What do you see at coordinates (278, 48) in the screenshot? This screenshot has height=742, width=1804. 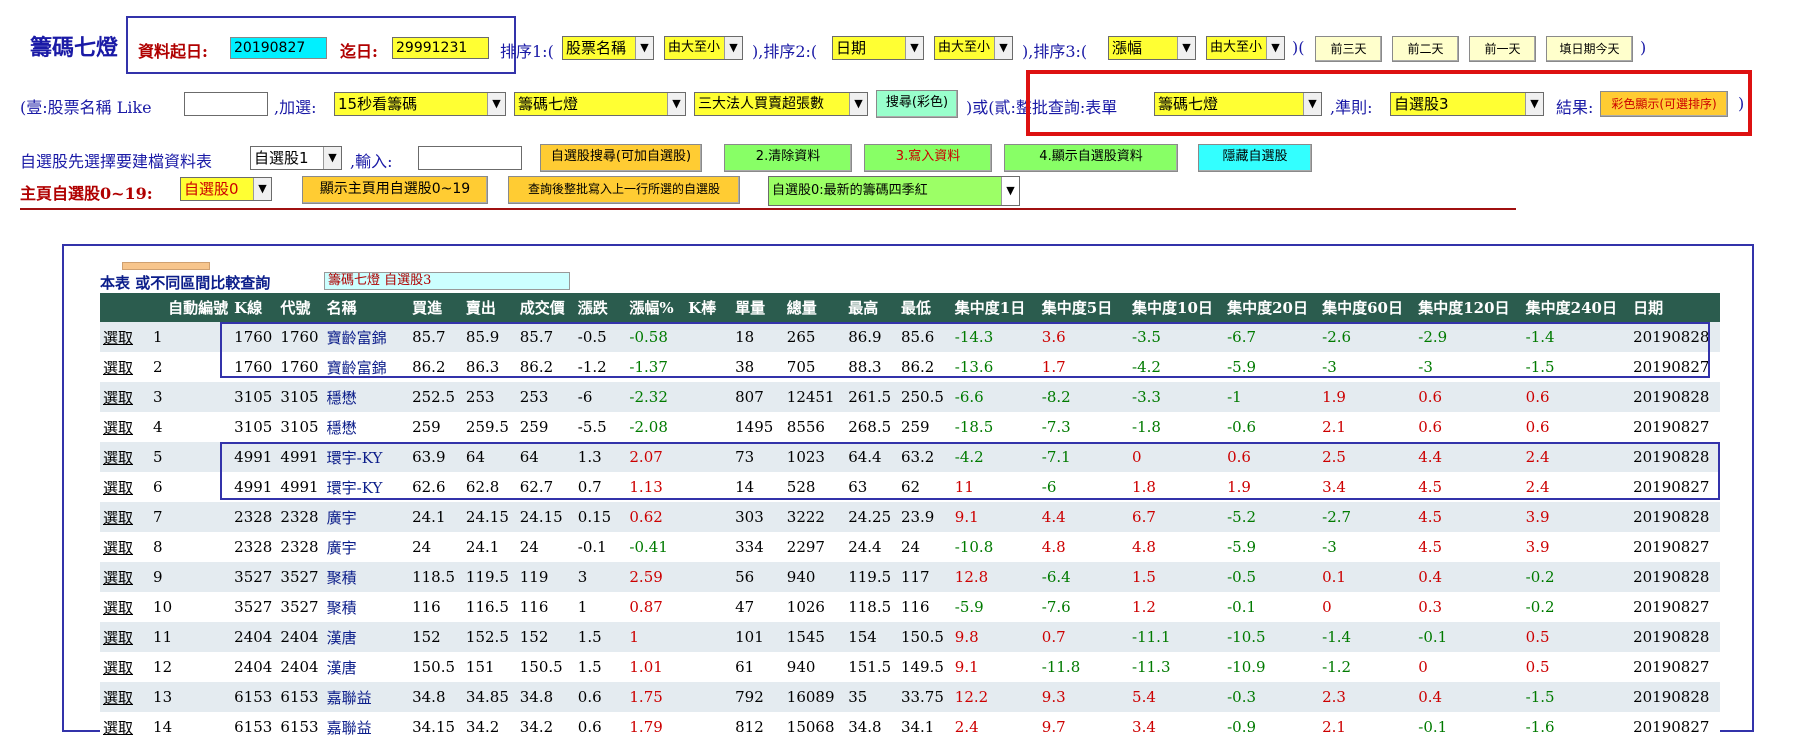 I see `start-date-input: 20190827` at bounding box center [278, 48].